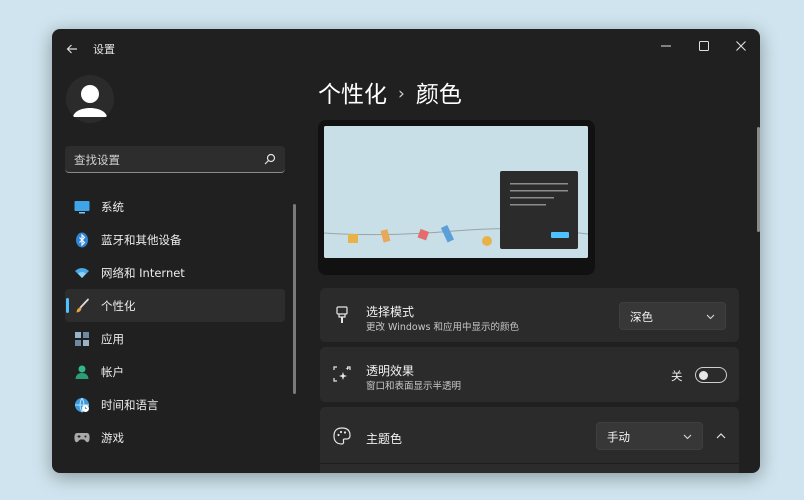 The image size is (804, 500). I want to click on sidebar-item-label: 蓝牙和其他设备, so click(141, 240).